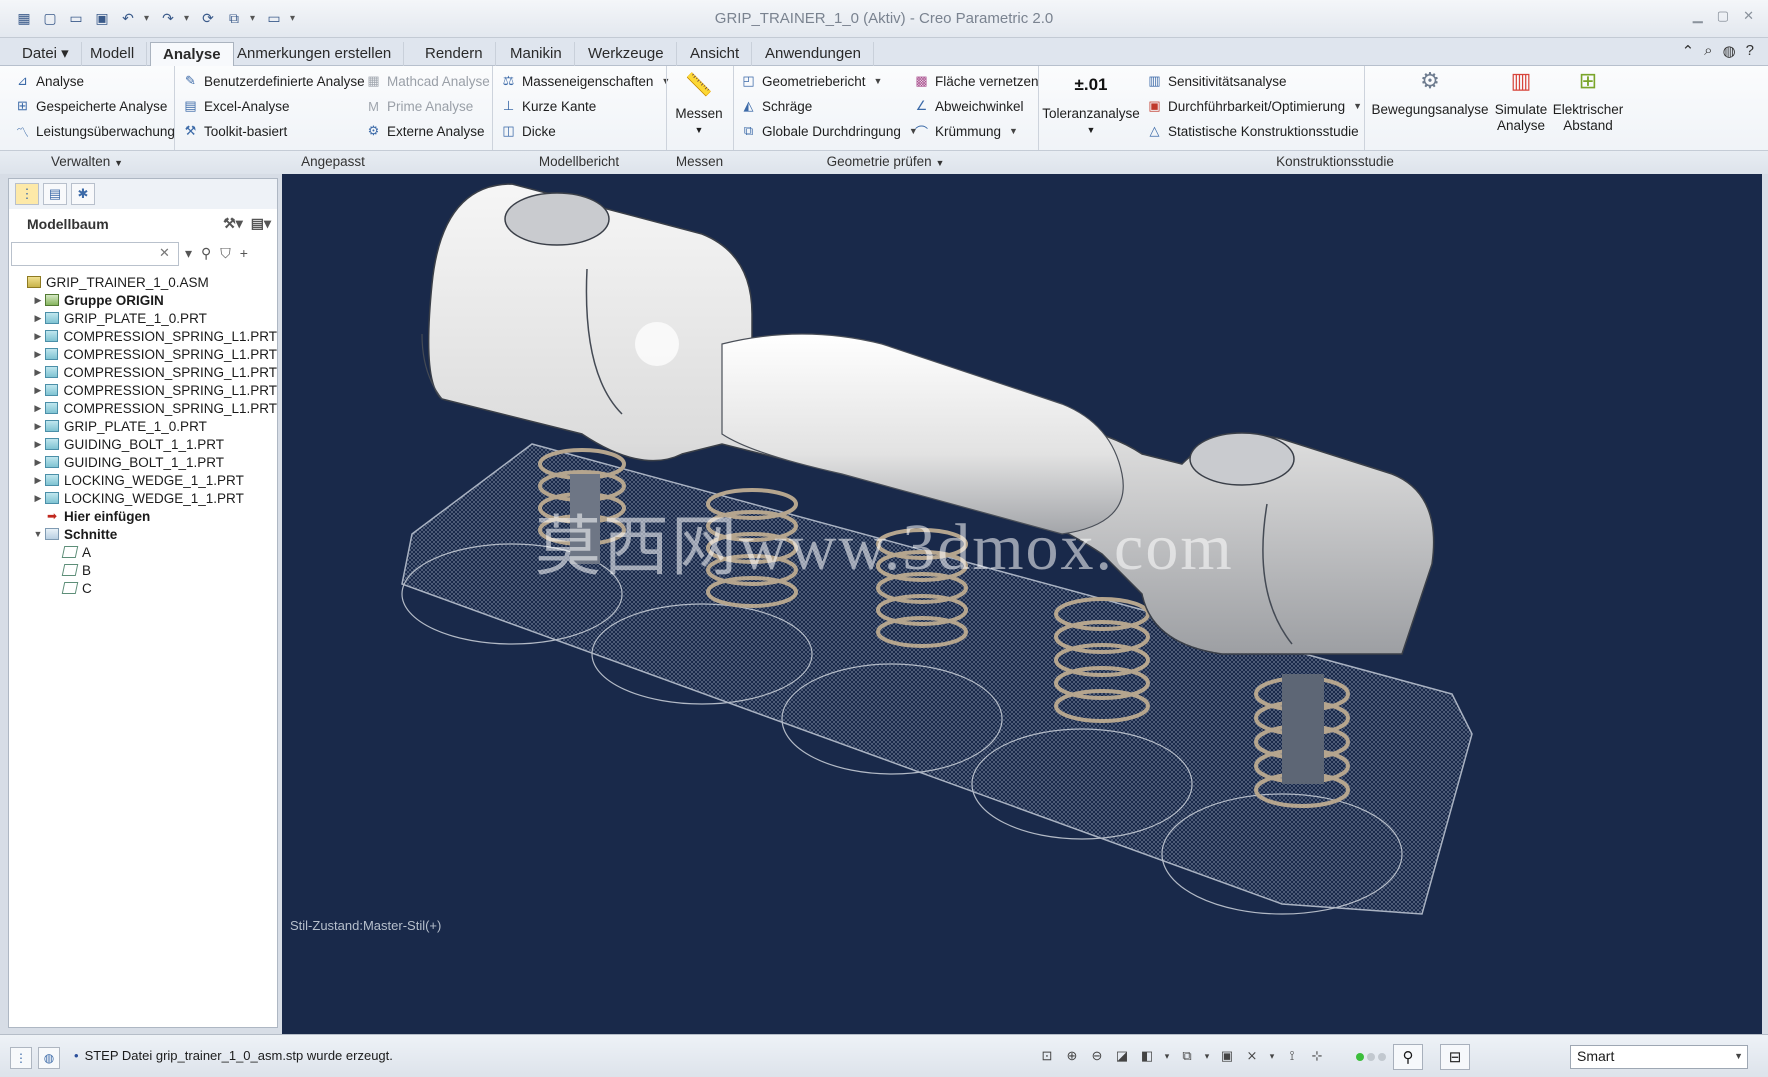 The image size is (1768, 1077). What do you see at coordinates (1072, 1056) in the screenshot?
I see `zoom-in-icon: ⊕` at bounding box center [1072, 1056].